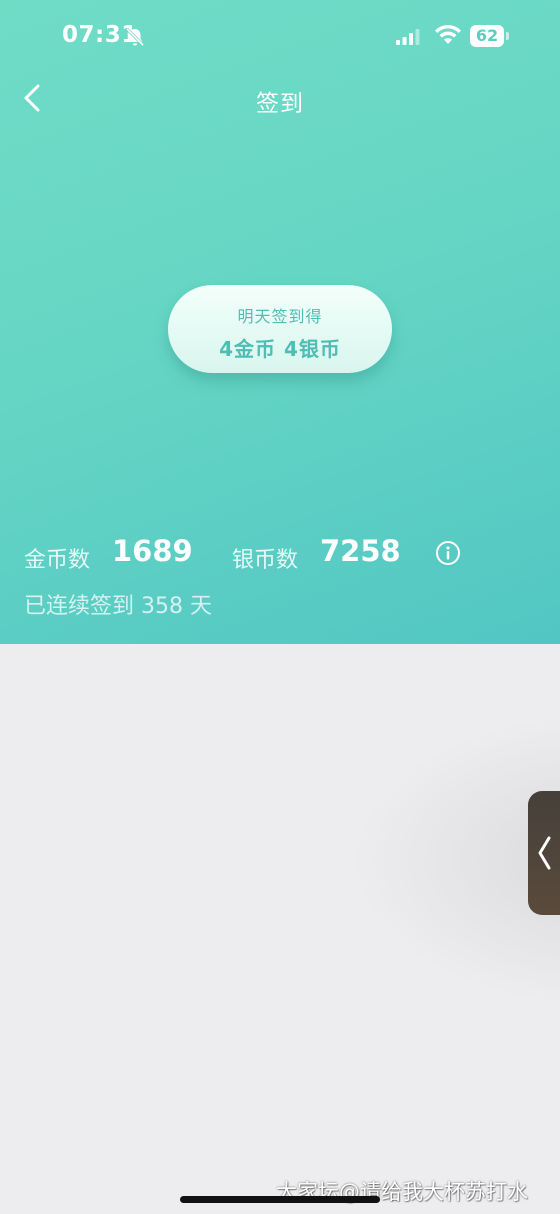 Image resolution: width=560 pixels, height=1214 pixels. I want to click on floating-side-handle, so click(544, 853).